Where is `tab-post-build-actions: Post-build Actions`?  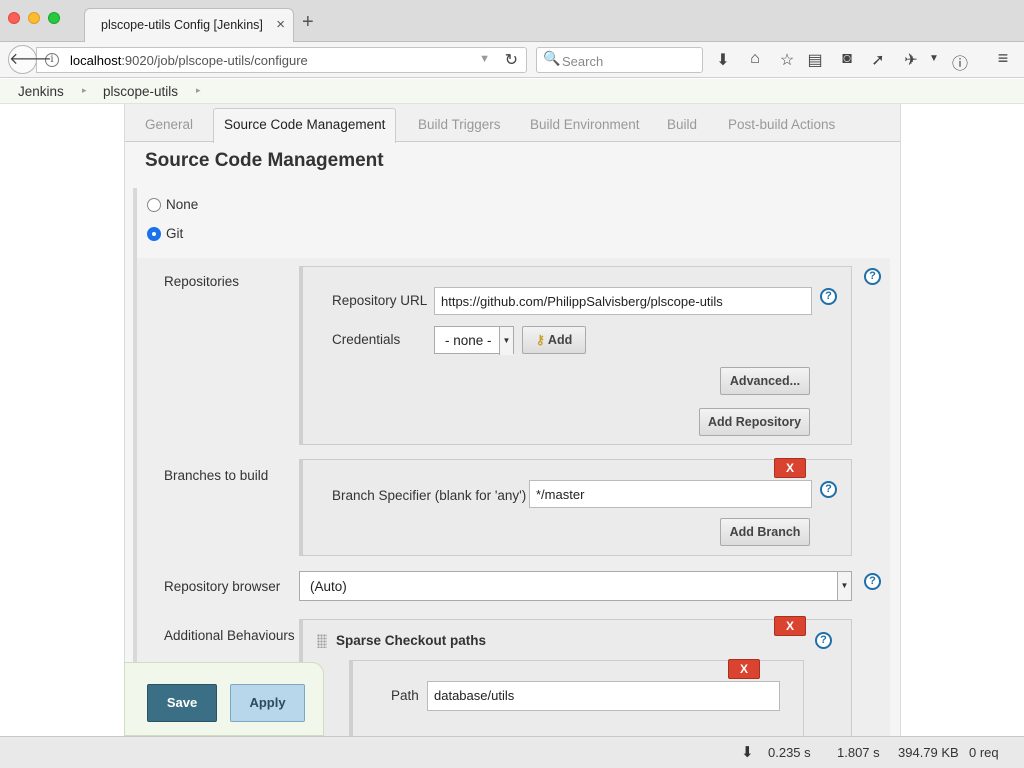 tab-post-build-actions: Post-build Actions is located at coordinates (781, 124).